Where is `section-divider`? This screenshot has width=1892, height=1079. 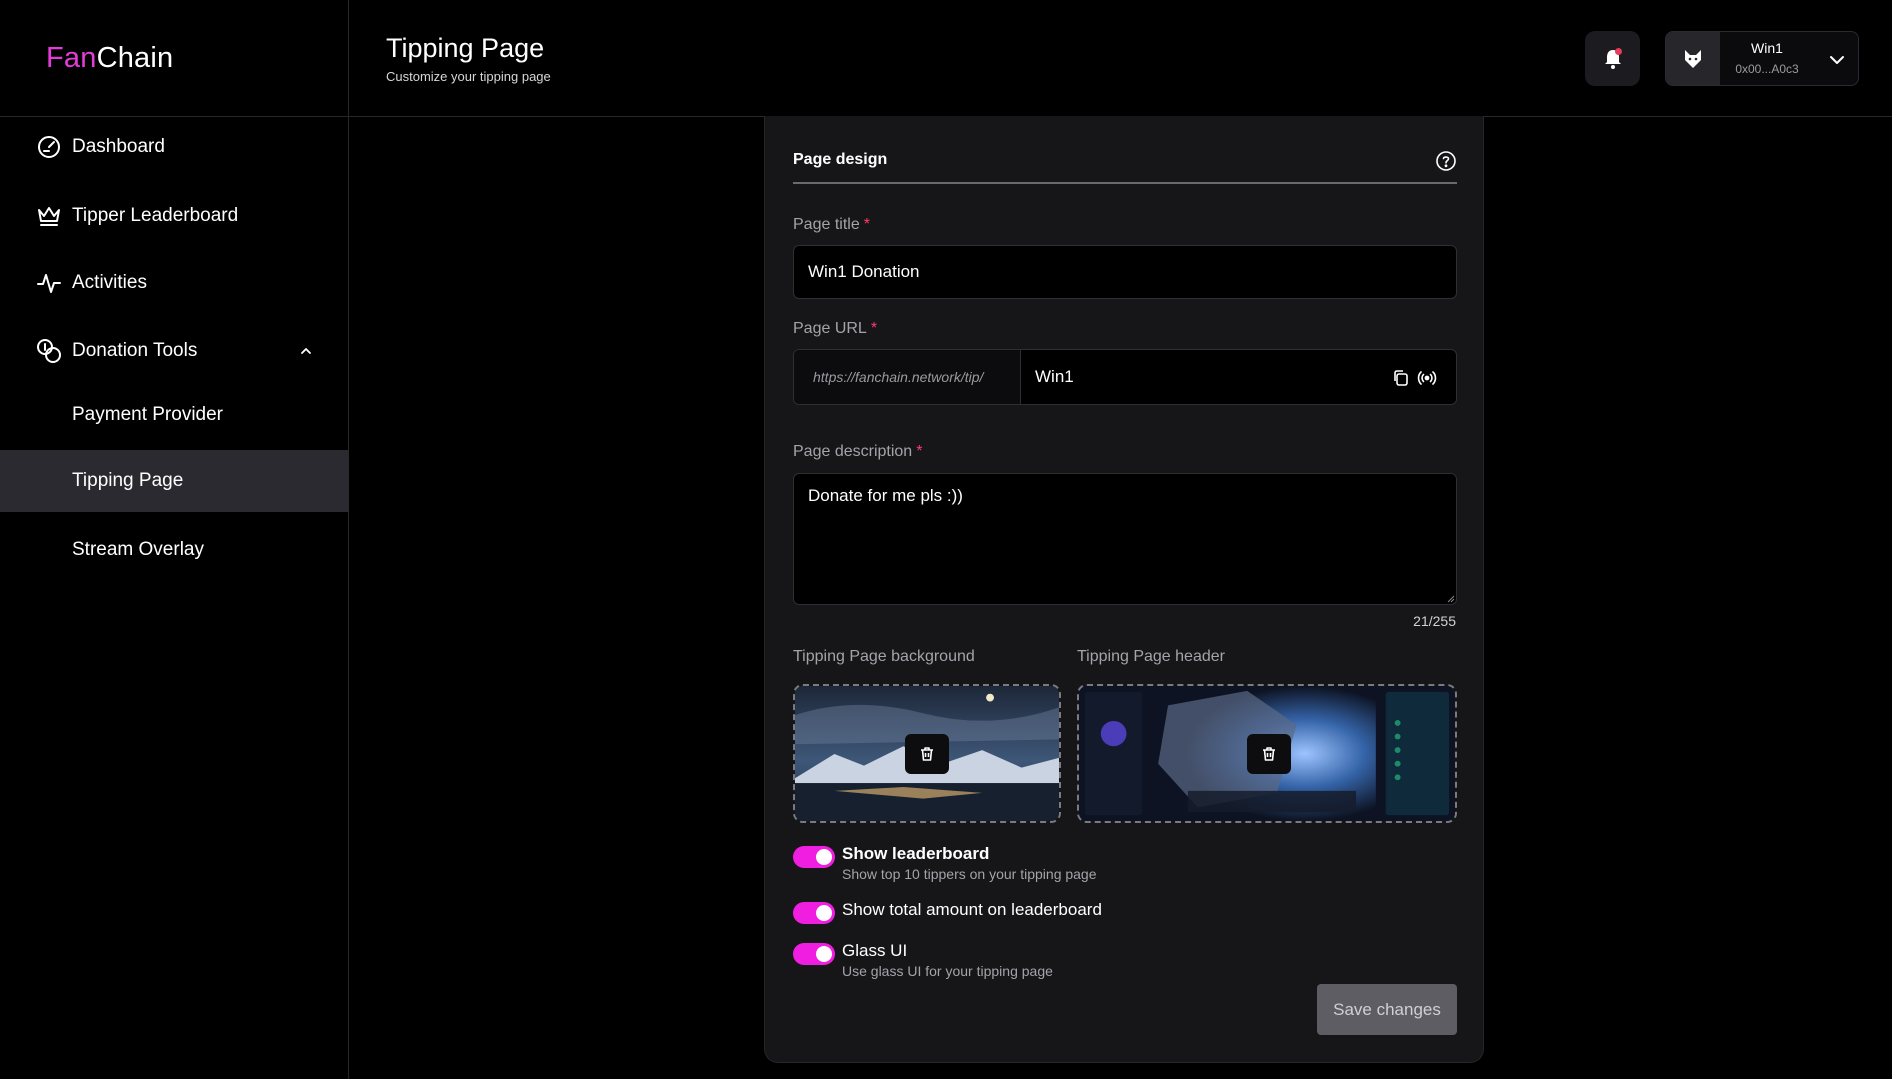 section-divider is located at coordinates (1125, 183).